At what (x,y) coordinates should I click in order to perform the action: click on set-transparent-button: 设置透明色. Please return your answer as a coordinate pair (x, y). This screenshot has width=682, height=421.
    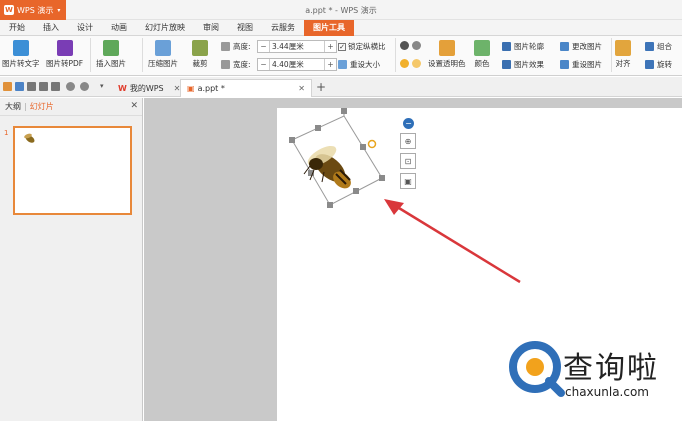
    Looking at the image, I should click on (447, 54).